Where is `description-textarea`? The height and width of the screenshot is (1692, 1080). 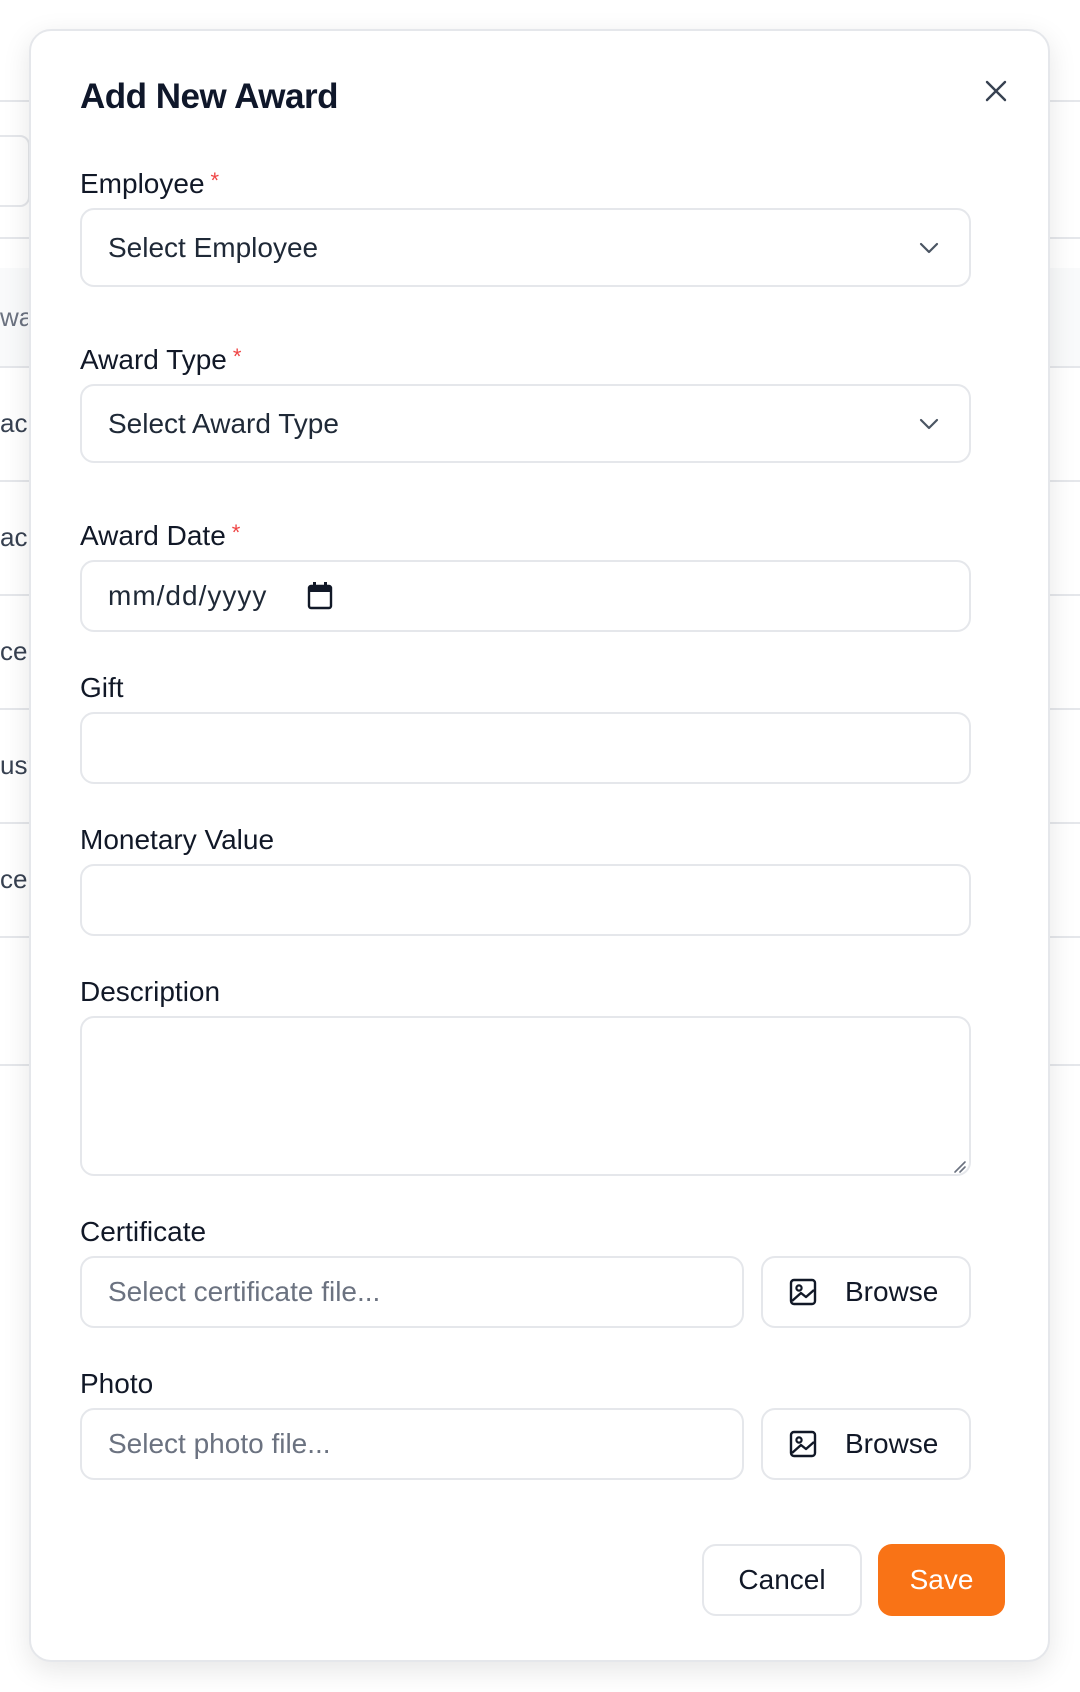
description-textarea is located at coordinates (525, 1096).